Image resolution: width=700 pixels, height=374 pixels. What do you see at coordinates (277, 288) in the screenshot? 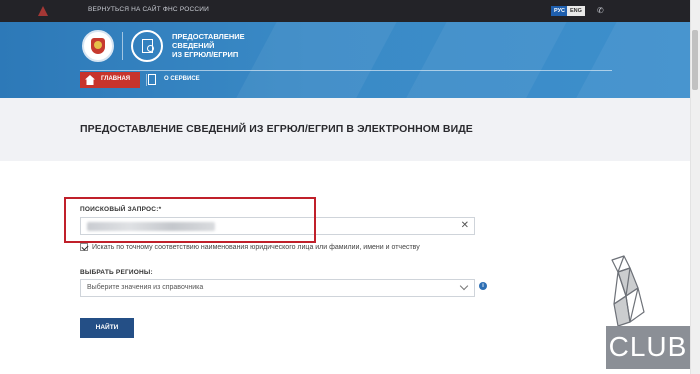
I see `region-select: Выберите значения из справочника` at bounding box center [277, 288].